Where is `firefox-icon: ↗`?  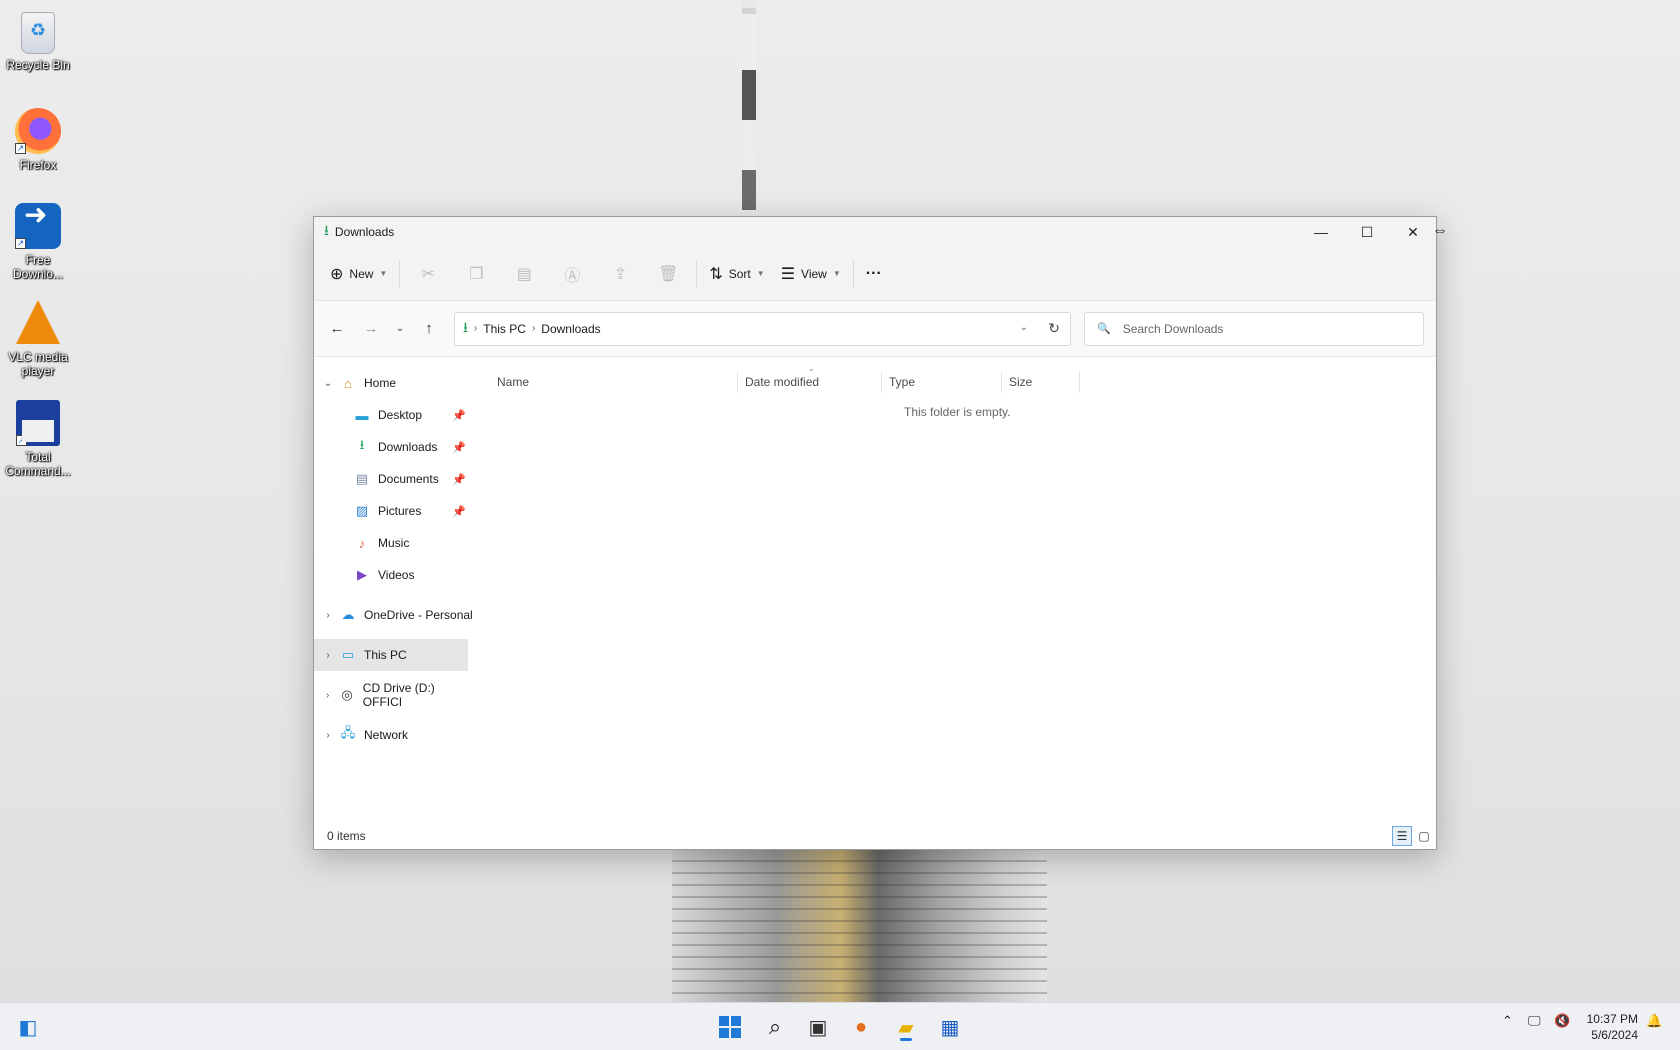 firefox-icon: ↗ is located at coordinates (38, 131).